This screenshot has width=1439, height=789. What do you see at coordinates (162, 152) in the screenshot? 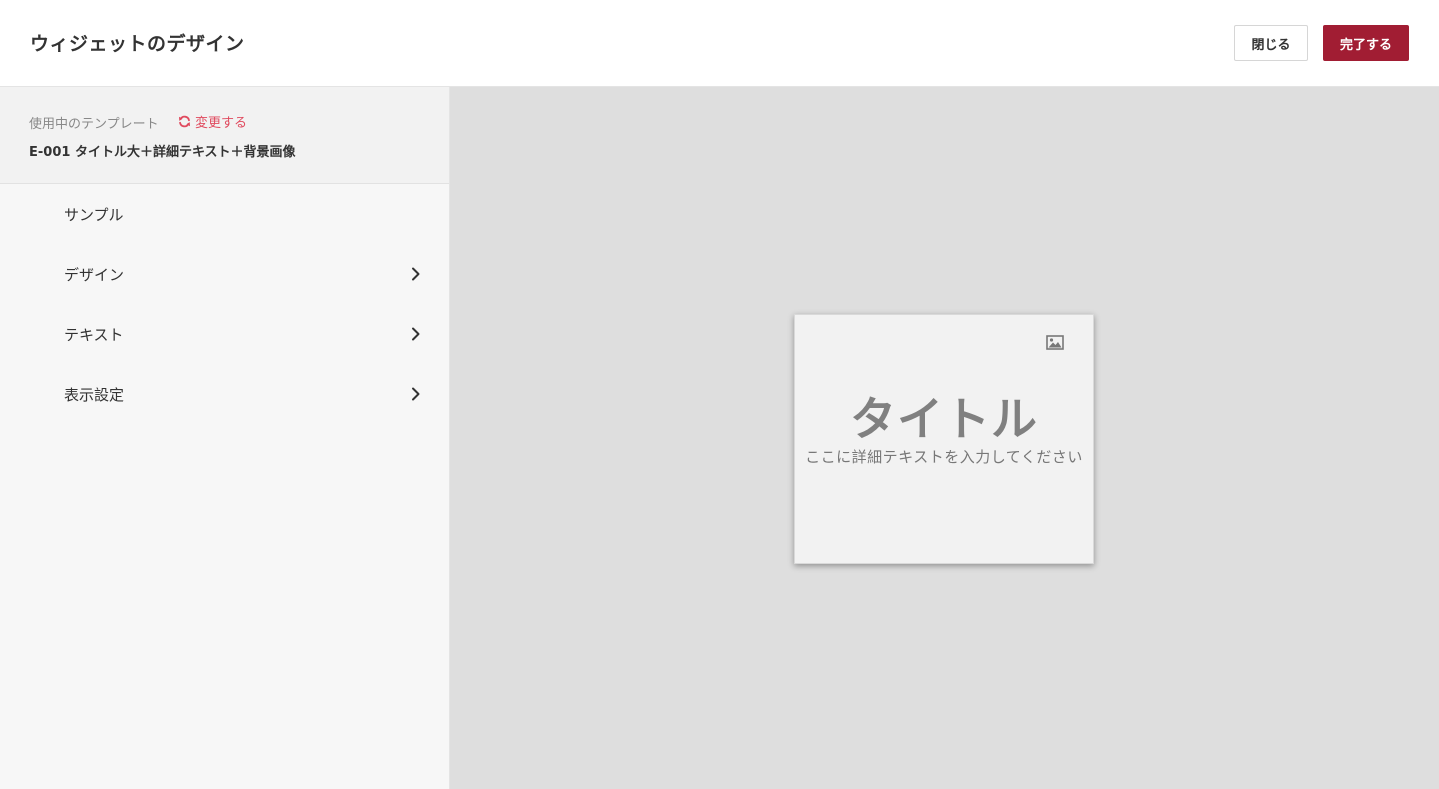
I see `template-name: E-001 タイトル大＋詳細テキスト＋背景画像` at bounding box center [162, 152].